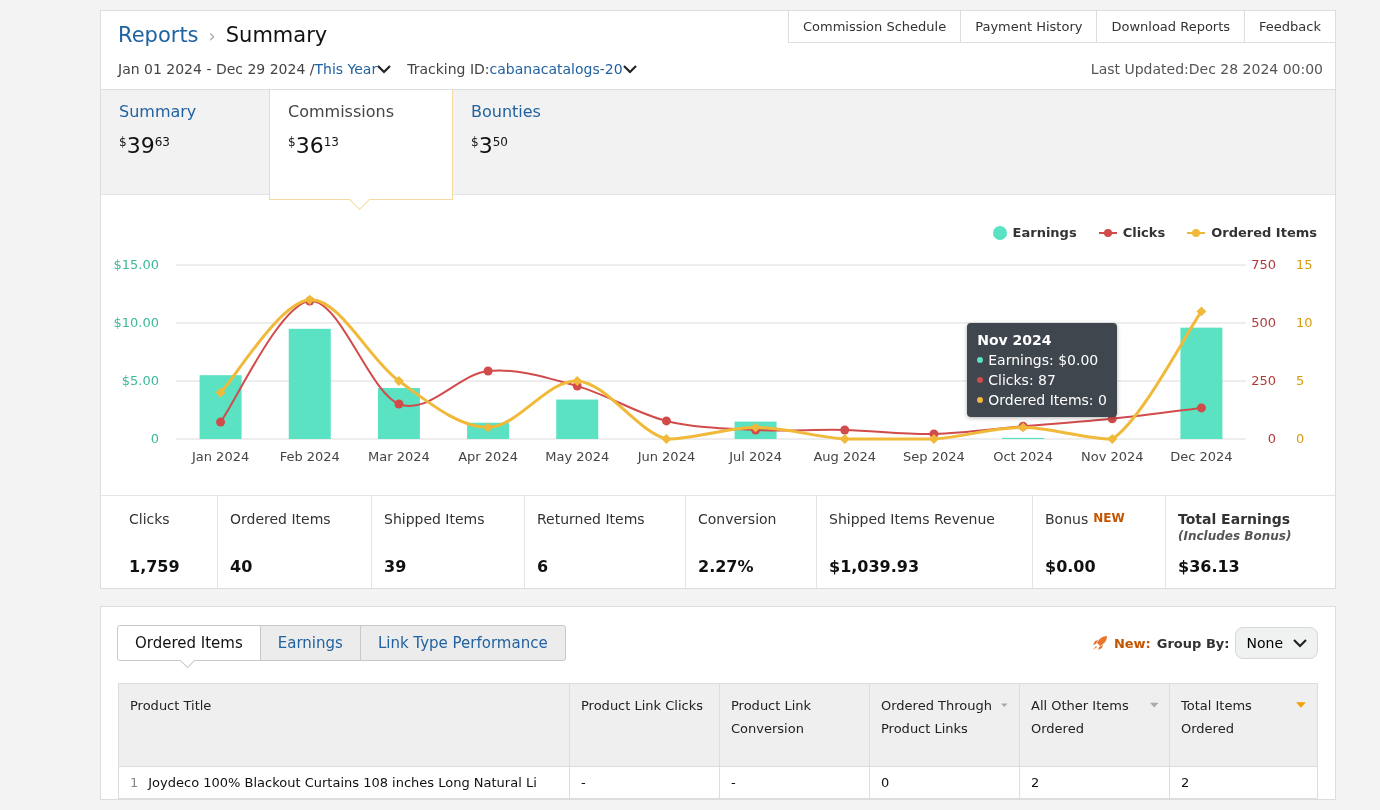 The width and height of the screenshot is (1380, 810). What do you see at coordinates (309, 456) in the screenshot?
I see `axis-tick-label: Feb 2024` at bounding box center [309, 456].